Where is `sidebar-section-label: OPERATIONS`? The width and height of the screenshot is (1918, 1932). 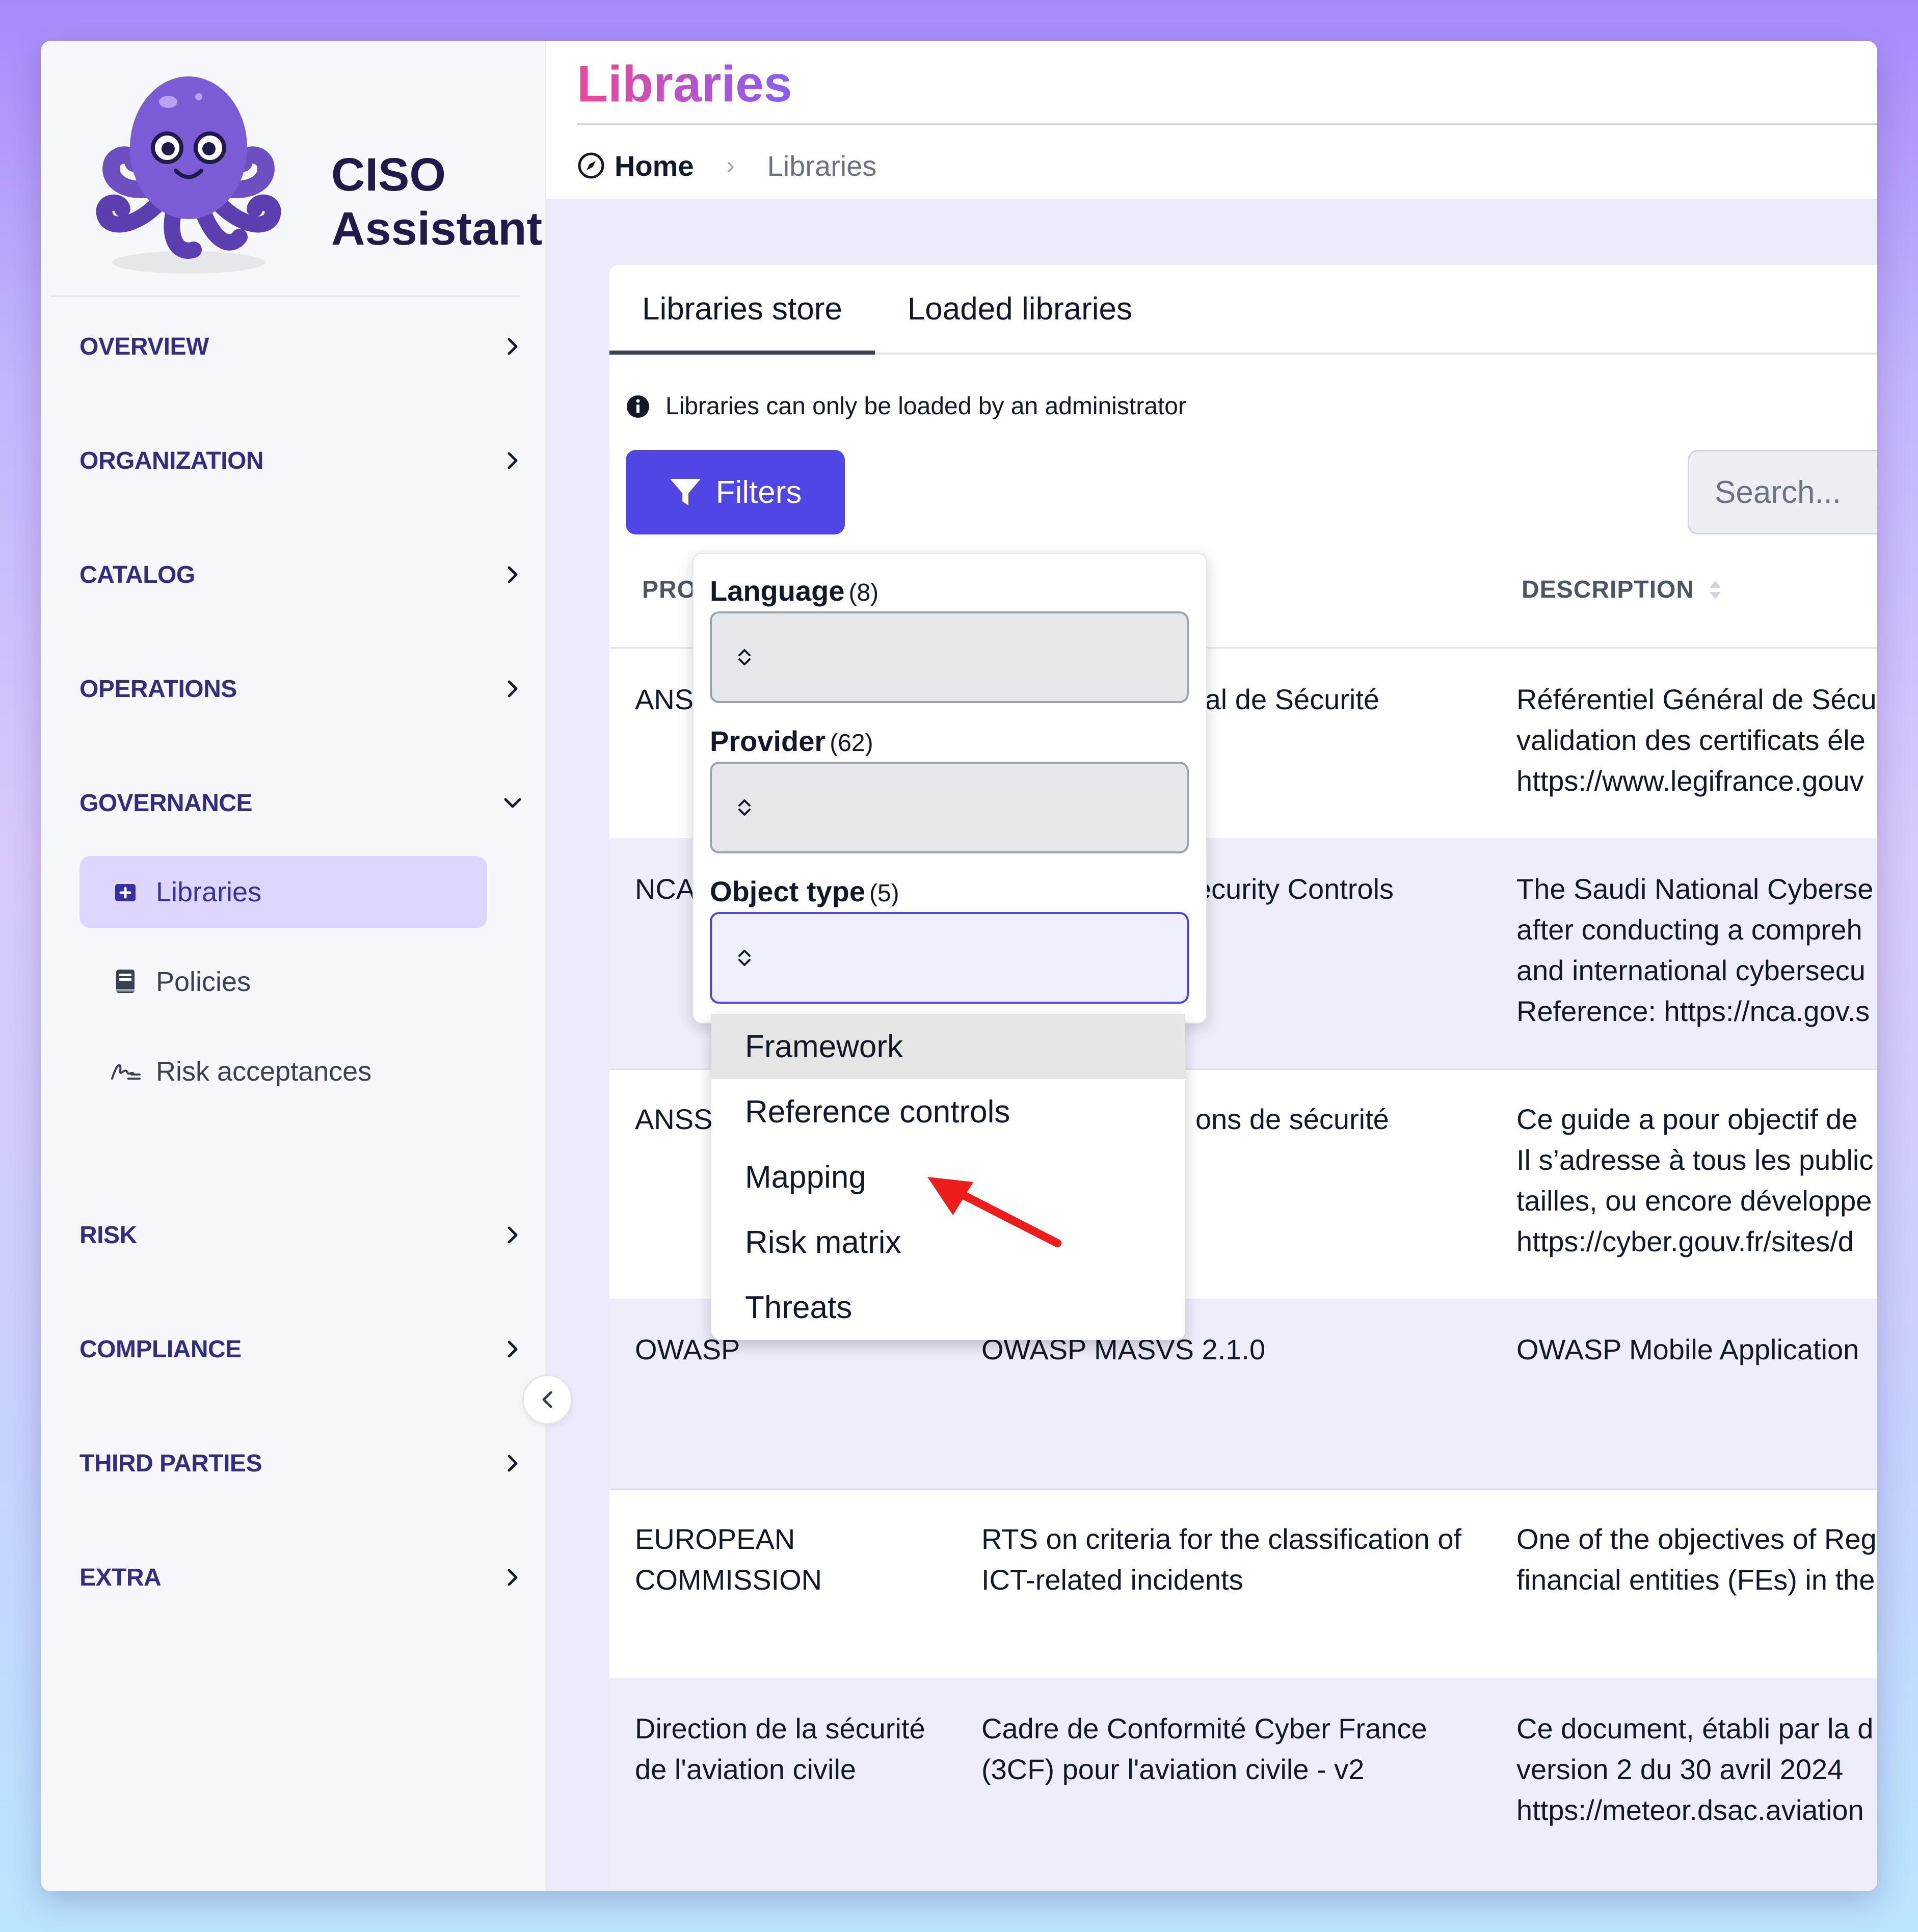
sidebar-section-label: OPERATIONS is located at coordinates (158, 689).